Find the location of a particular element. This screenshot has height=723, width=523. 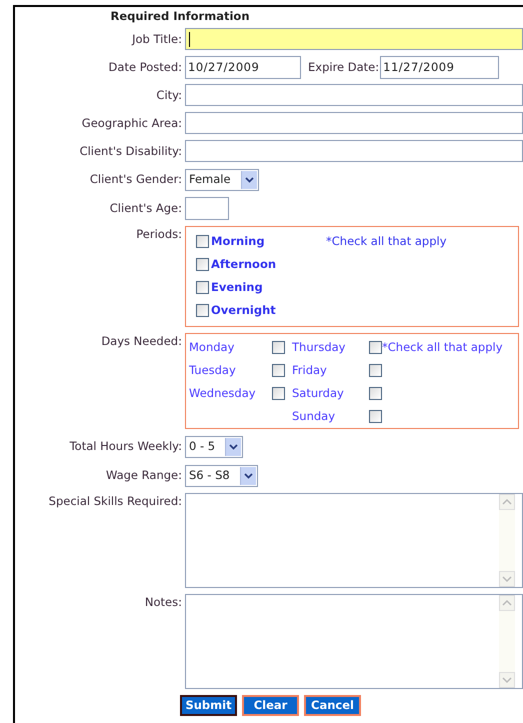

day-label: Thursday is located at coordinates (319, 347).